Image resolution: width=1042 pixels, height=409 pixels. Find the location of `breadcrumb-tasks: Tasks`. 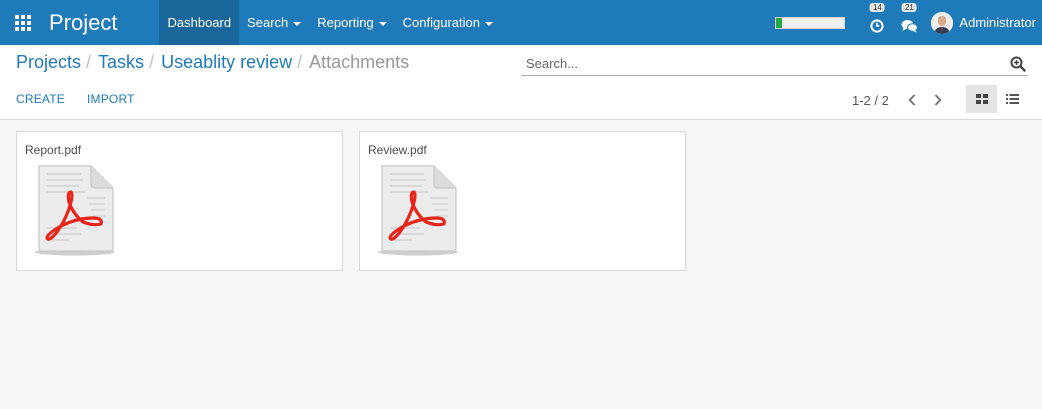

breadcrumb-tasks: Tasks is located at coordinates (121, 62).